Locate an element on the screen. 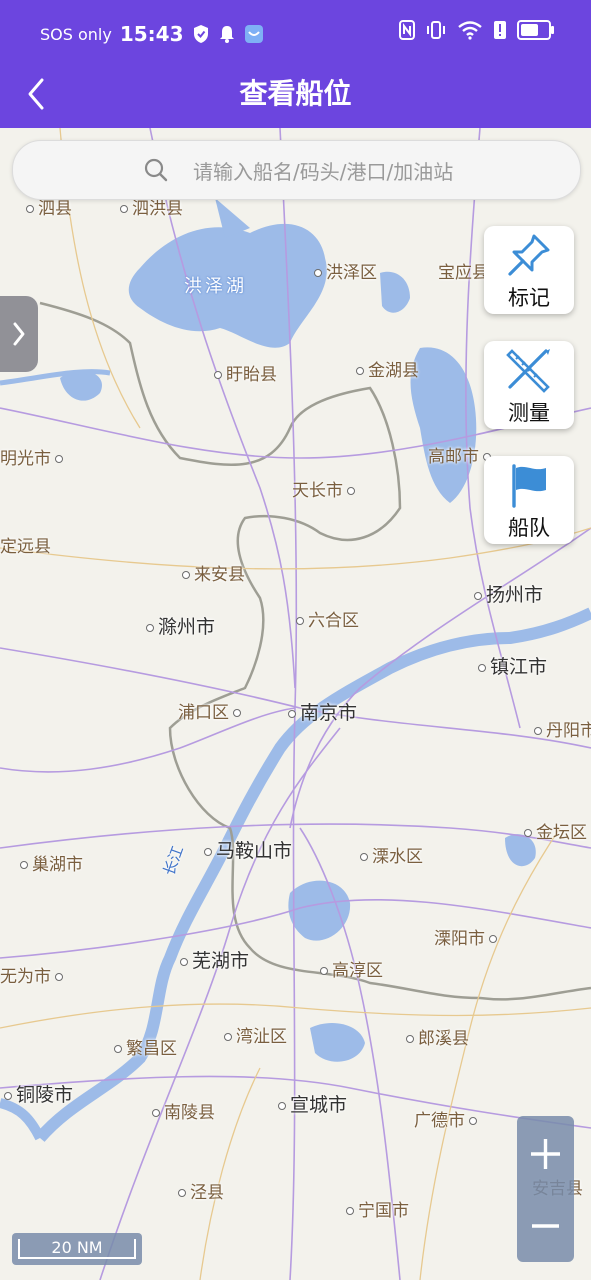 The width and height of the screenshot is (591, 1280). page-header: 查看船位 is located at coordinates (295, 96).